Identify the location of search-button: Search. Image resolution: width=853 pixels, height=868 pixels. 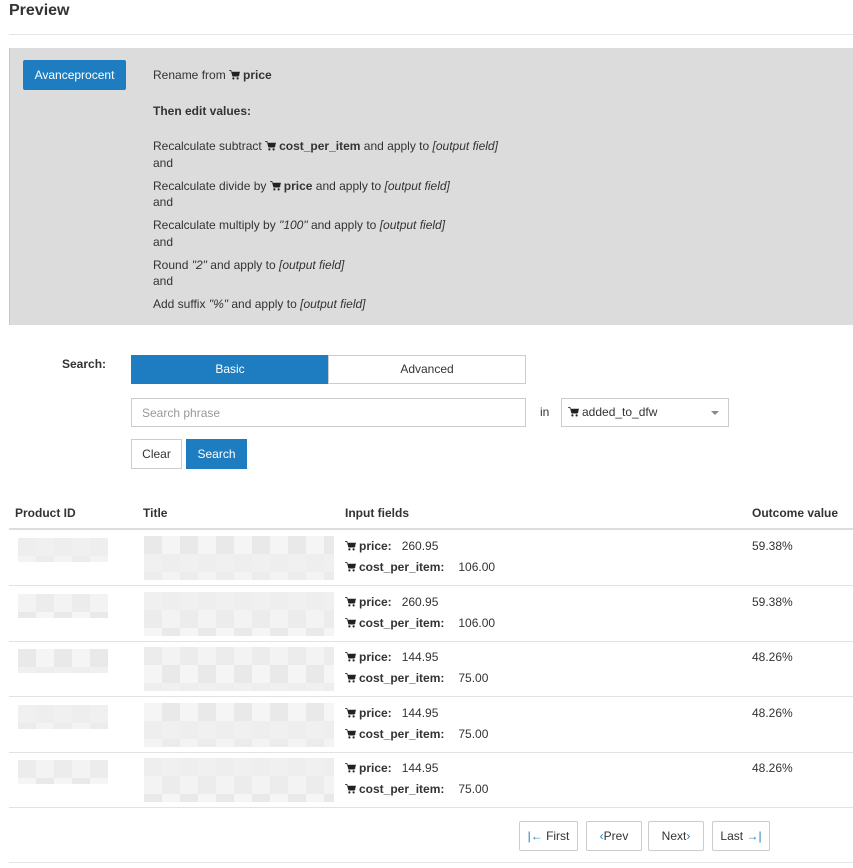
(216, 454).